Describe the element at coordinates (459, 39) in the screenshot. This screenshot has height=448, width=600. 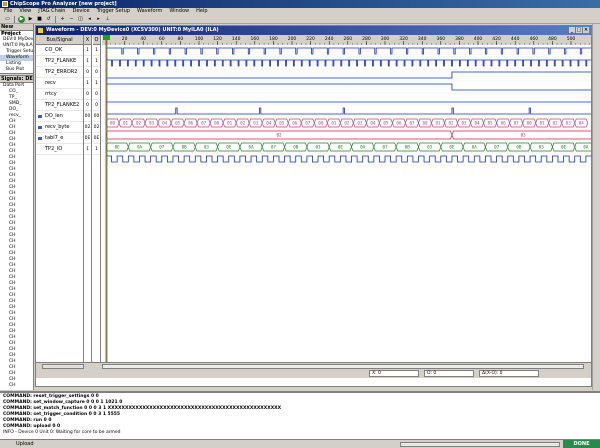
I see `ruler-label: 380` at that location.